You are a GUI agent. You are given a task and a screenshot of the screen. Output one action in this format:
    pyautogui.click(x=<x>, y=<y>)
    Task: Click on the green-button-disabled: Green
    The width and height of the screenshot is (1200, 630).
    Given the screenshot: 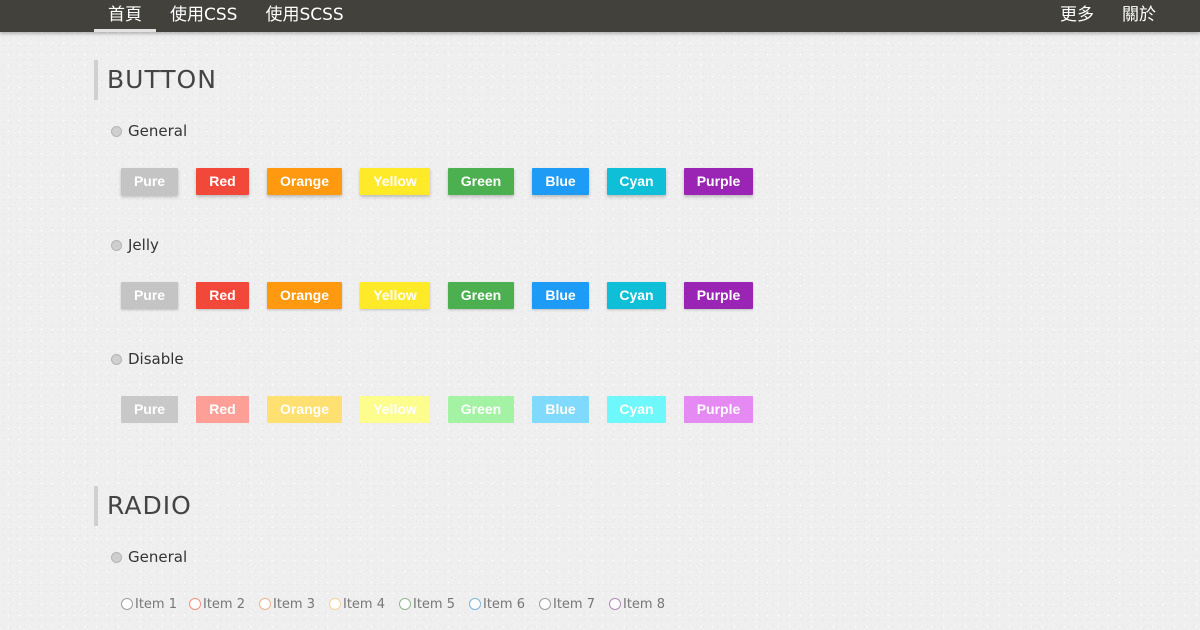 What is the action you would take?
    pyautogui.click(x=481, y=409)
    